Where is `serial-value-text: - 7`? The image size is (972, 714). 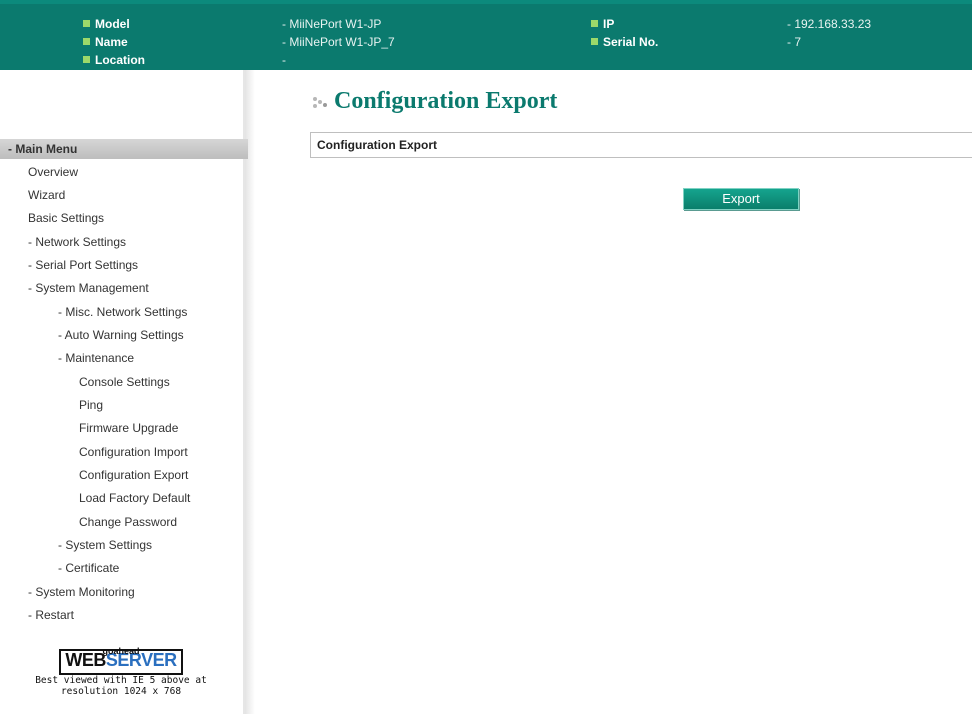 serial-value-text: - 7 is located at coordinates (794, 42).